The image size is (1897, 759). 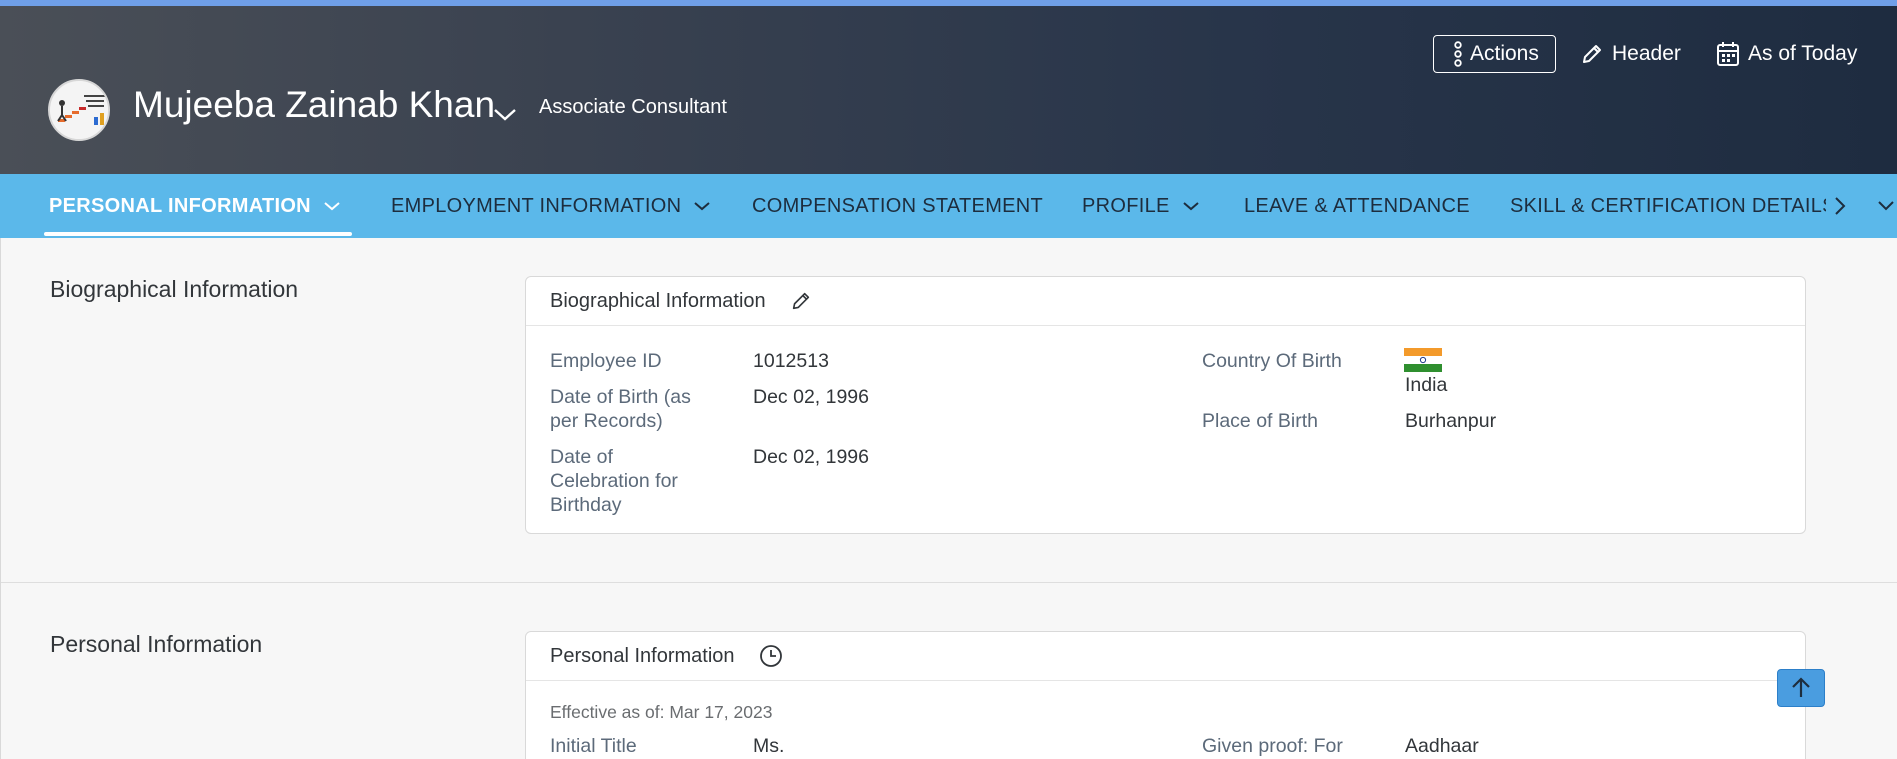 What do you see at coordinates (198, 234) in the screenshot?
I see `active-tab-indicator` at bounding box center [198, 234].